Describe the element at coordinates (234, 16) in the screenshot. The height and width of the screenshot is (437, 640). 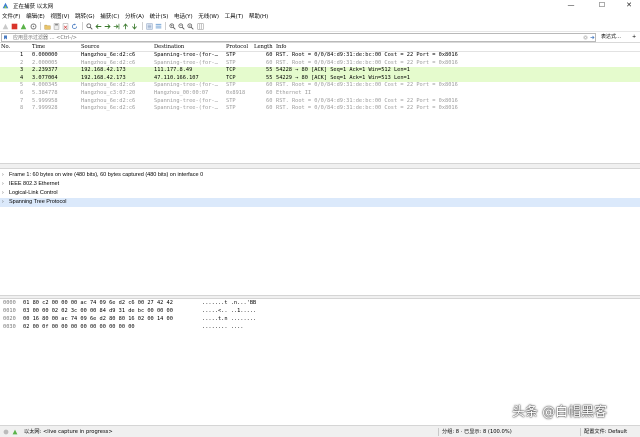
I see `menu-tools: 工具(T)` at that location.